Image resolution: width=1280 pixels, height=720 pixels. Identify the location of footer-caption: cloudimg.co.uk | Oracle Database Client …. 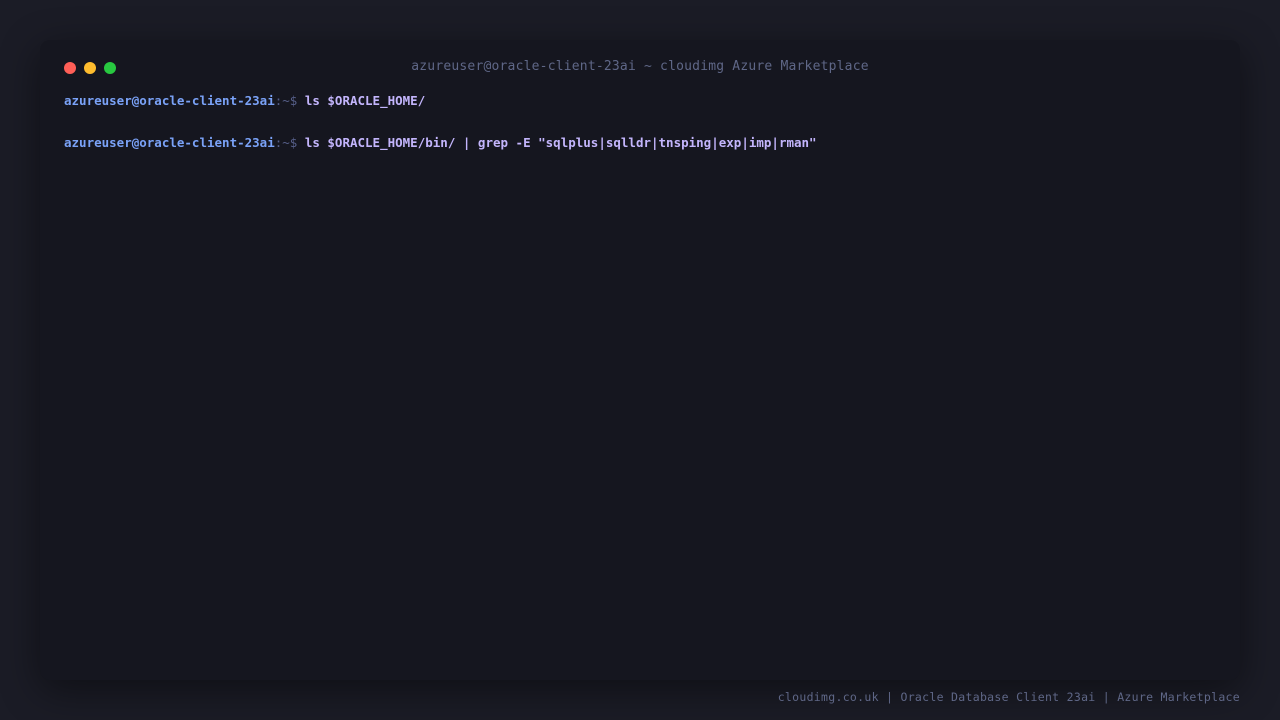
(1008, 697).